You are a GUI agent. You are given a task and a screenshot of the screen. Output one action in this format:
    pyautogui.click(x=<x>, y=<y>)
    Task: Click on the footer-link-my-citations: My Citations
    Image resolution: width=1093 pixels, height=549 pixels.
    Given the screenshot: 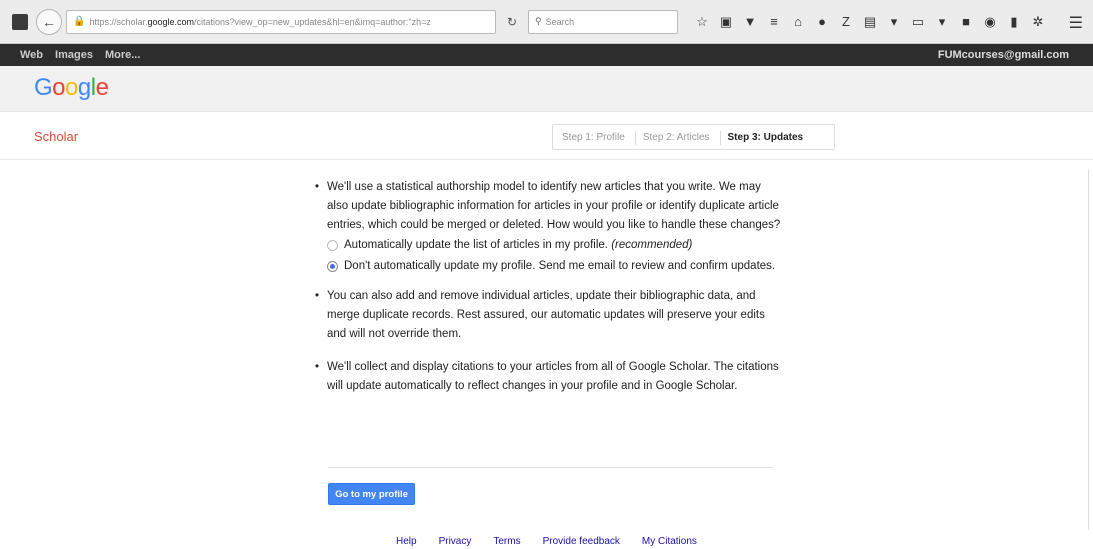 What is the action you would take?
    pyautogui.click(x=669, y=541)
    